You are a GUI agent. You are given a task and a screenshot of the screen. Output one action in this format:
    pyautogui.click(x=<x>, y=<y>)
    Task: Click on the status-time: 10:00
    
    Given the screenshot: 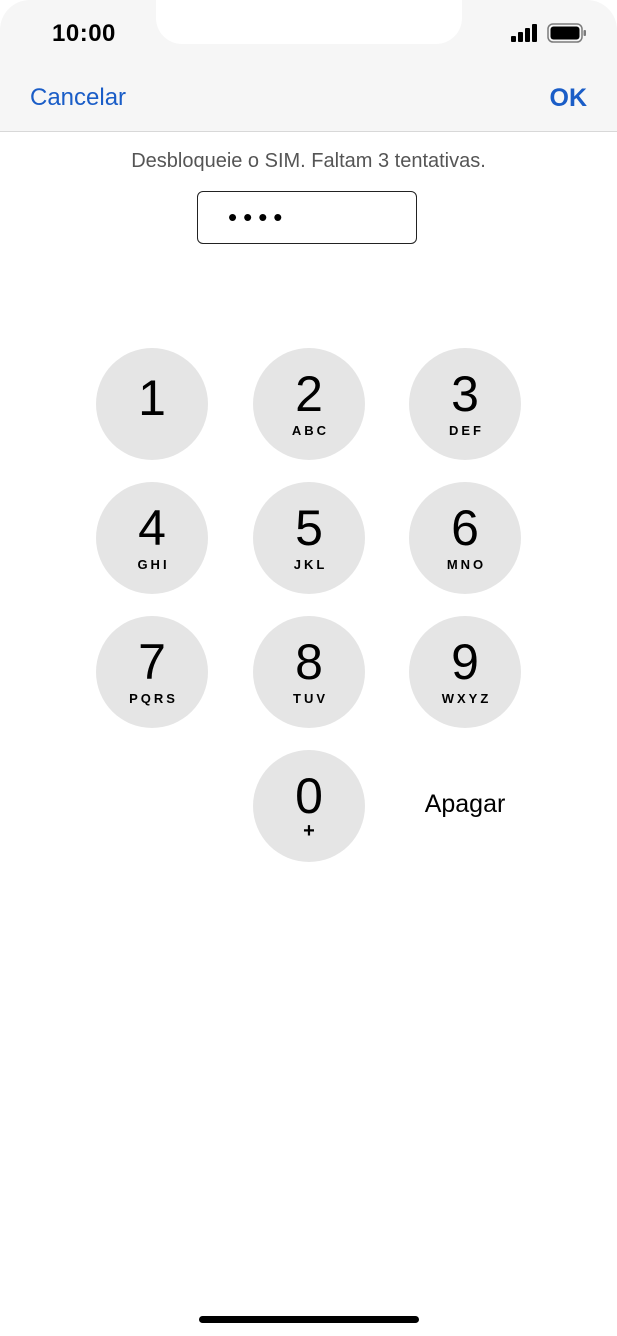 What is the action you would take?
    pyautogui.click(x=84, y=33)
    